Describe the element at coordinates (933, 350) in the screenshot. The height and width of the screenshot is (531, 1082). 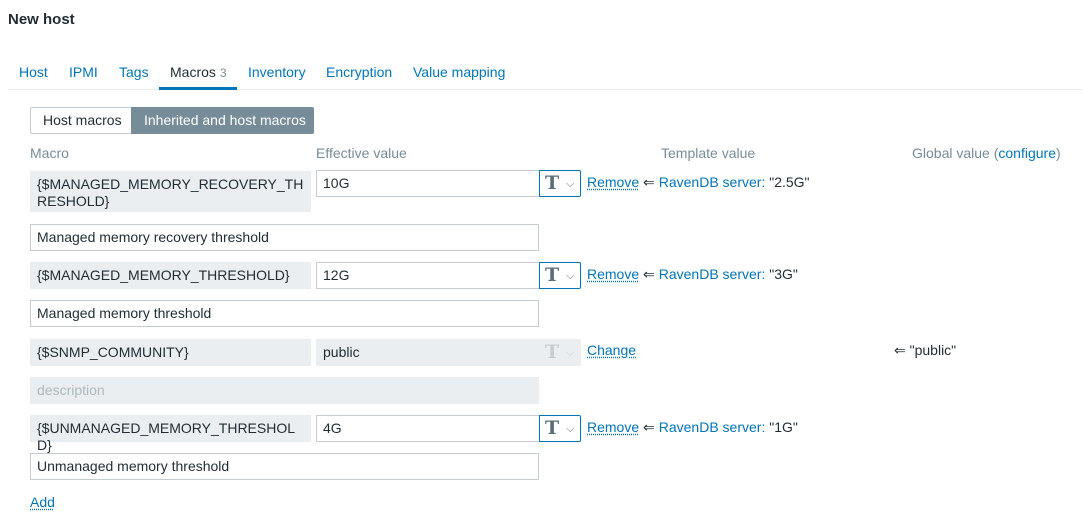
I see `global-value-text: "public"` at that location.